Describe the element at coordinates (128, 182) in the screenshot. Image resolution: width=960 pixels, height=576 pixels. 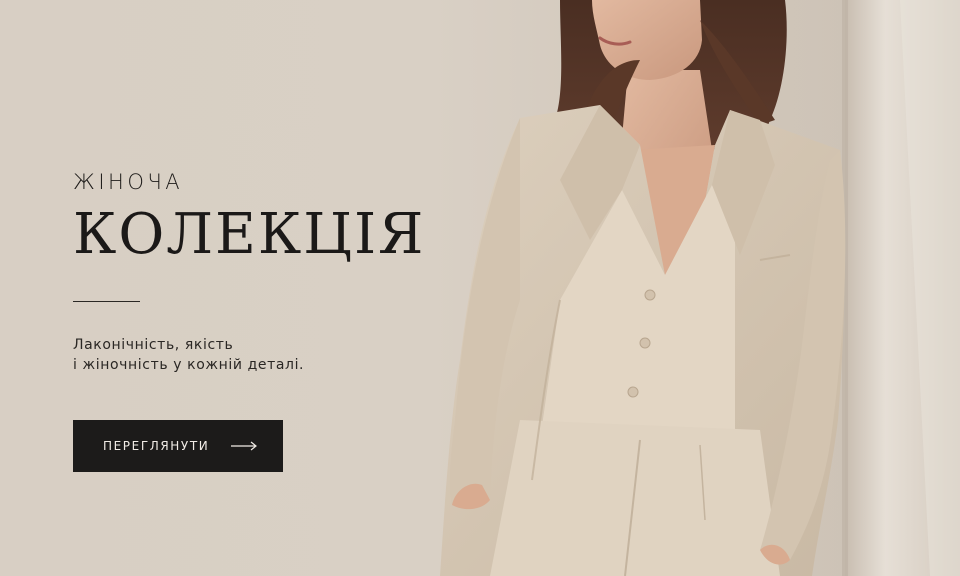
I see `eyebrow-text: ЖІНОЧА` at that location.